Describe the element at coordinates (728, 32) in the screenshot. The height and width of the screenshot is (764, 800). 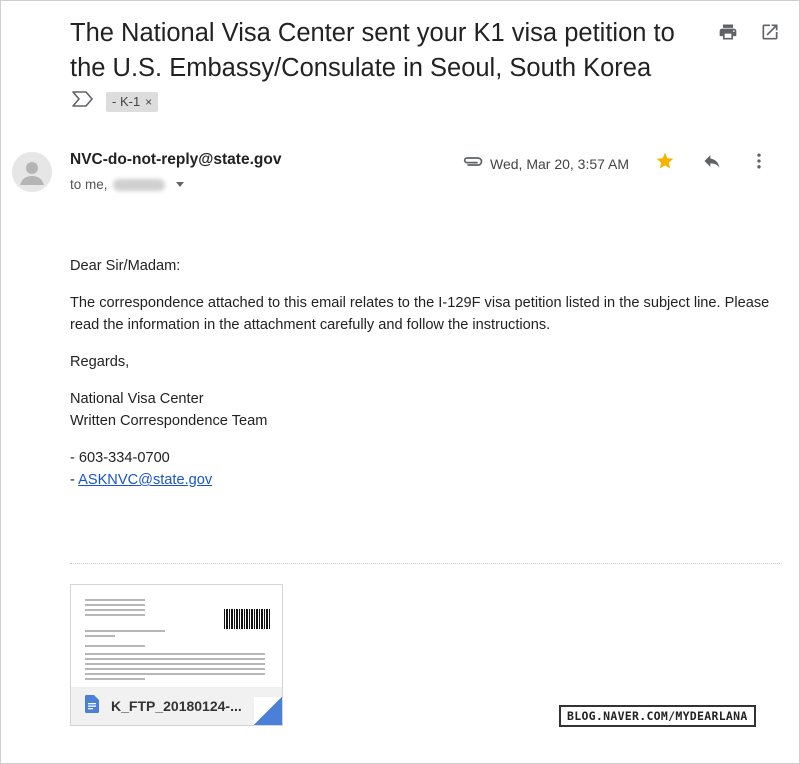
I see `print-icon` at that location.